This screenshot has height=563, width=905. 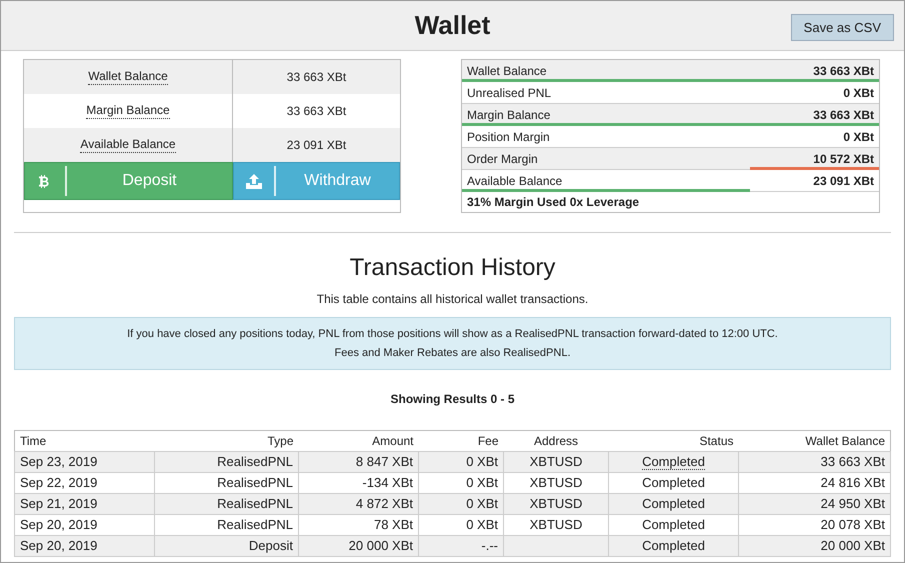 What do you see at coordinates (128, 111) in the screenshot?
I see `balance-label: Margin Balance` at bounding box center [128, 111].